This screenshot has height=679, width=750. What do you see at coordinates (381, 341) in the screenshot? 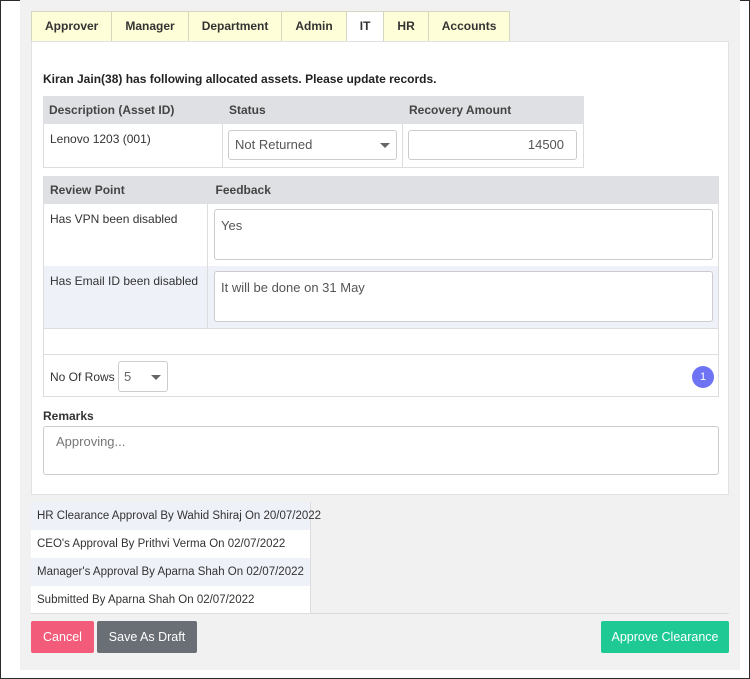
I see `table-spacer` at bounding box center [381, 341].